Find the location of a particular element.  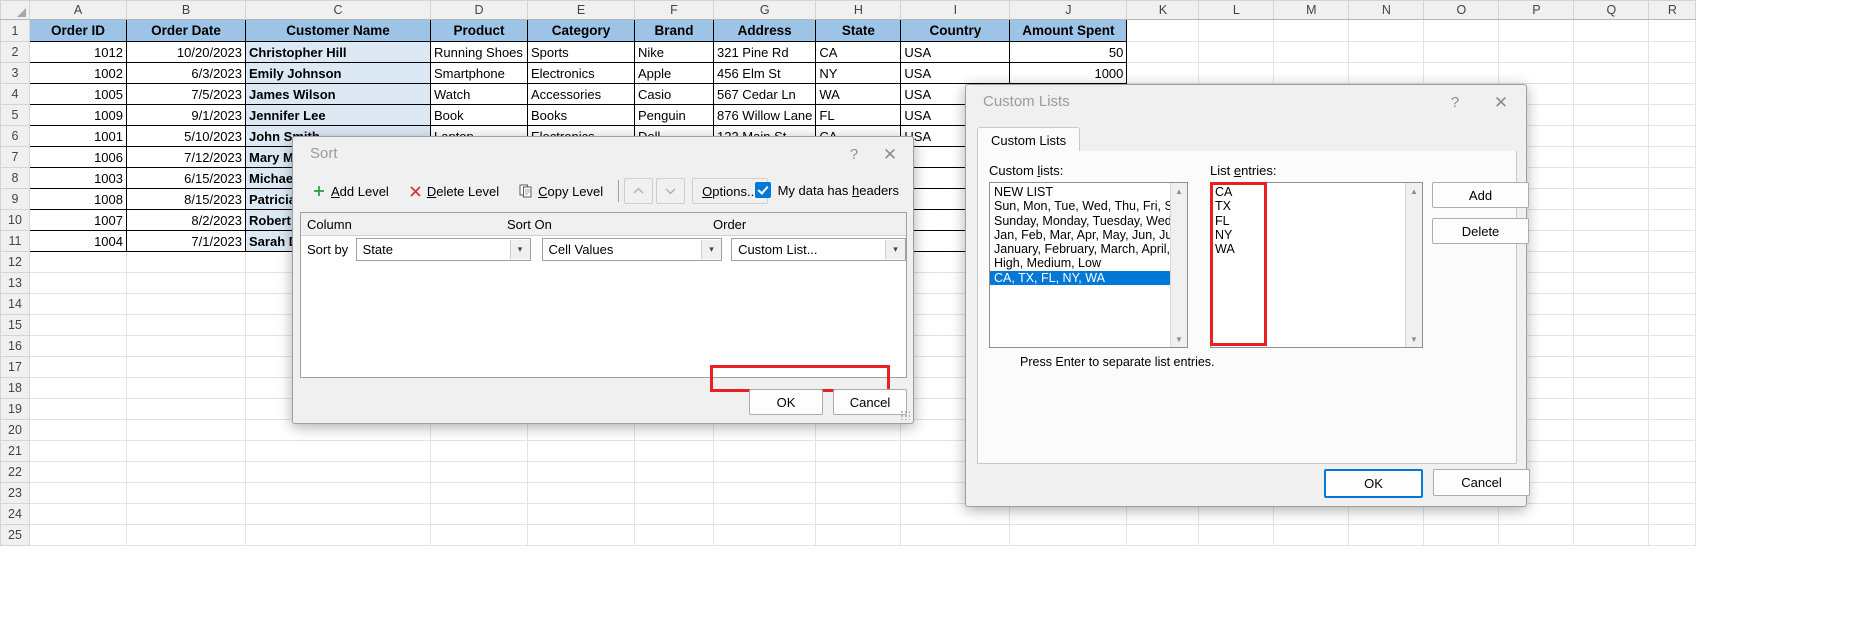

custom-lists-cancel-button: Cancel is located at coordinates (1481, 482).